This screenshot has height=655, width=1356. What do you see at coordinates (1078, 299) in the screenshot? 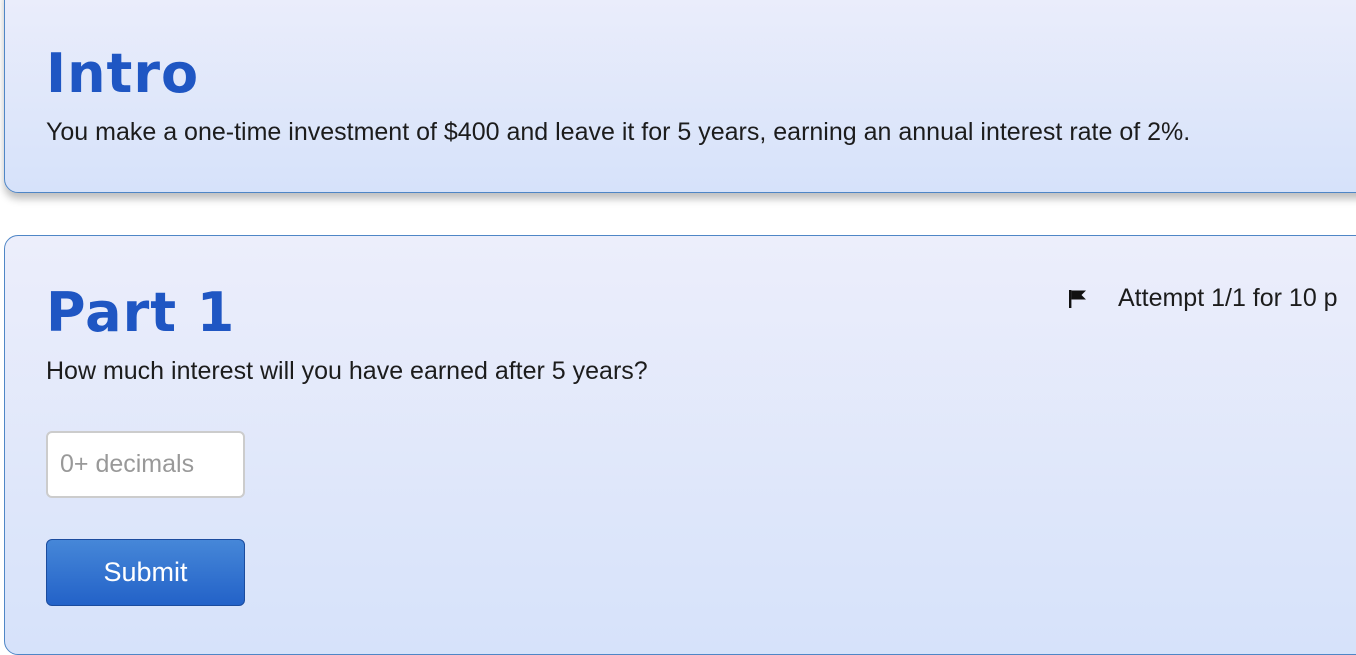
I see `flag-icon` at bounding box center [1078, 299].